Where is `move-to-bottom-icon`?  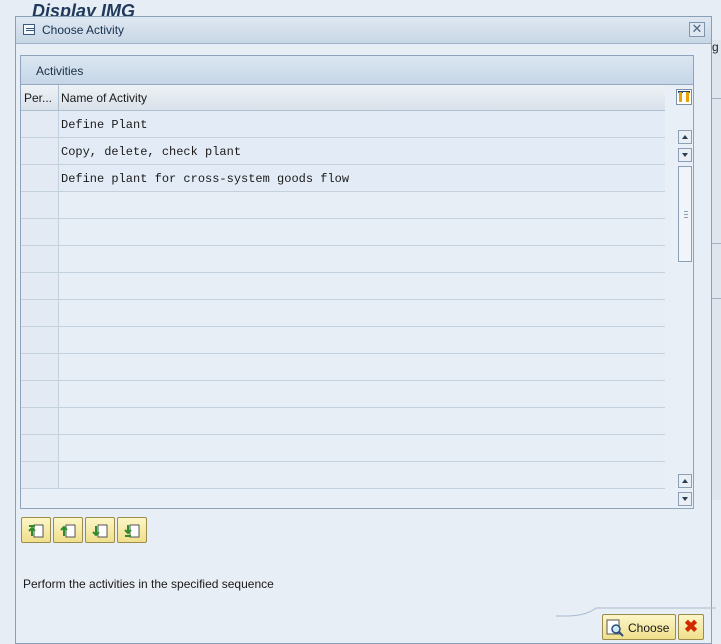
move-to-bottom-icon is located at coordinates (132, 531).